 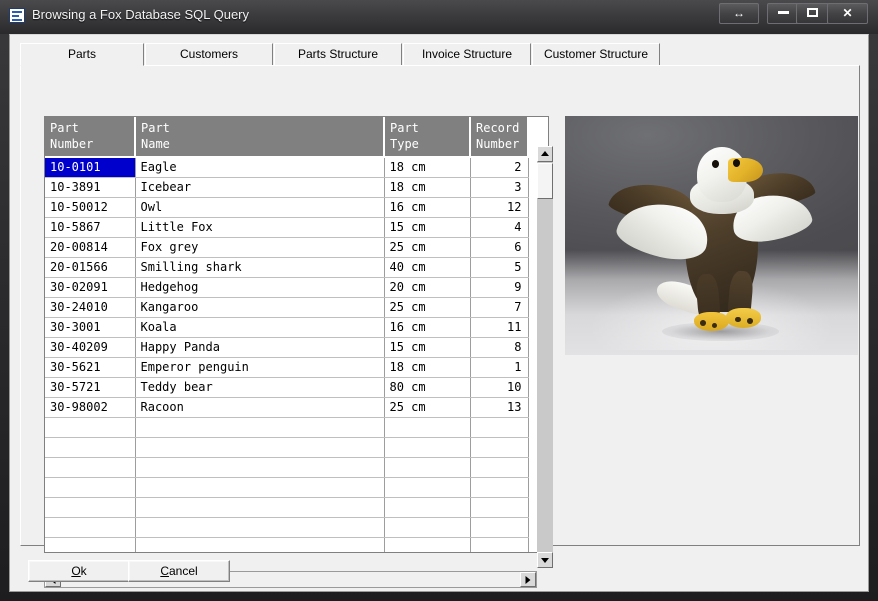 I want to click on table-row: 10-50012 Owl 16 cm 12, so click(x=287, y=207).